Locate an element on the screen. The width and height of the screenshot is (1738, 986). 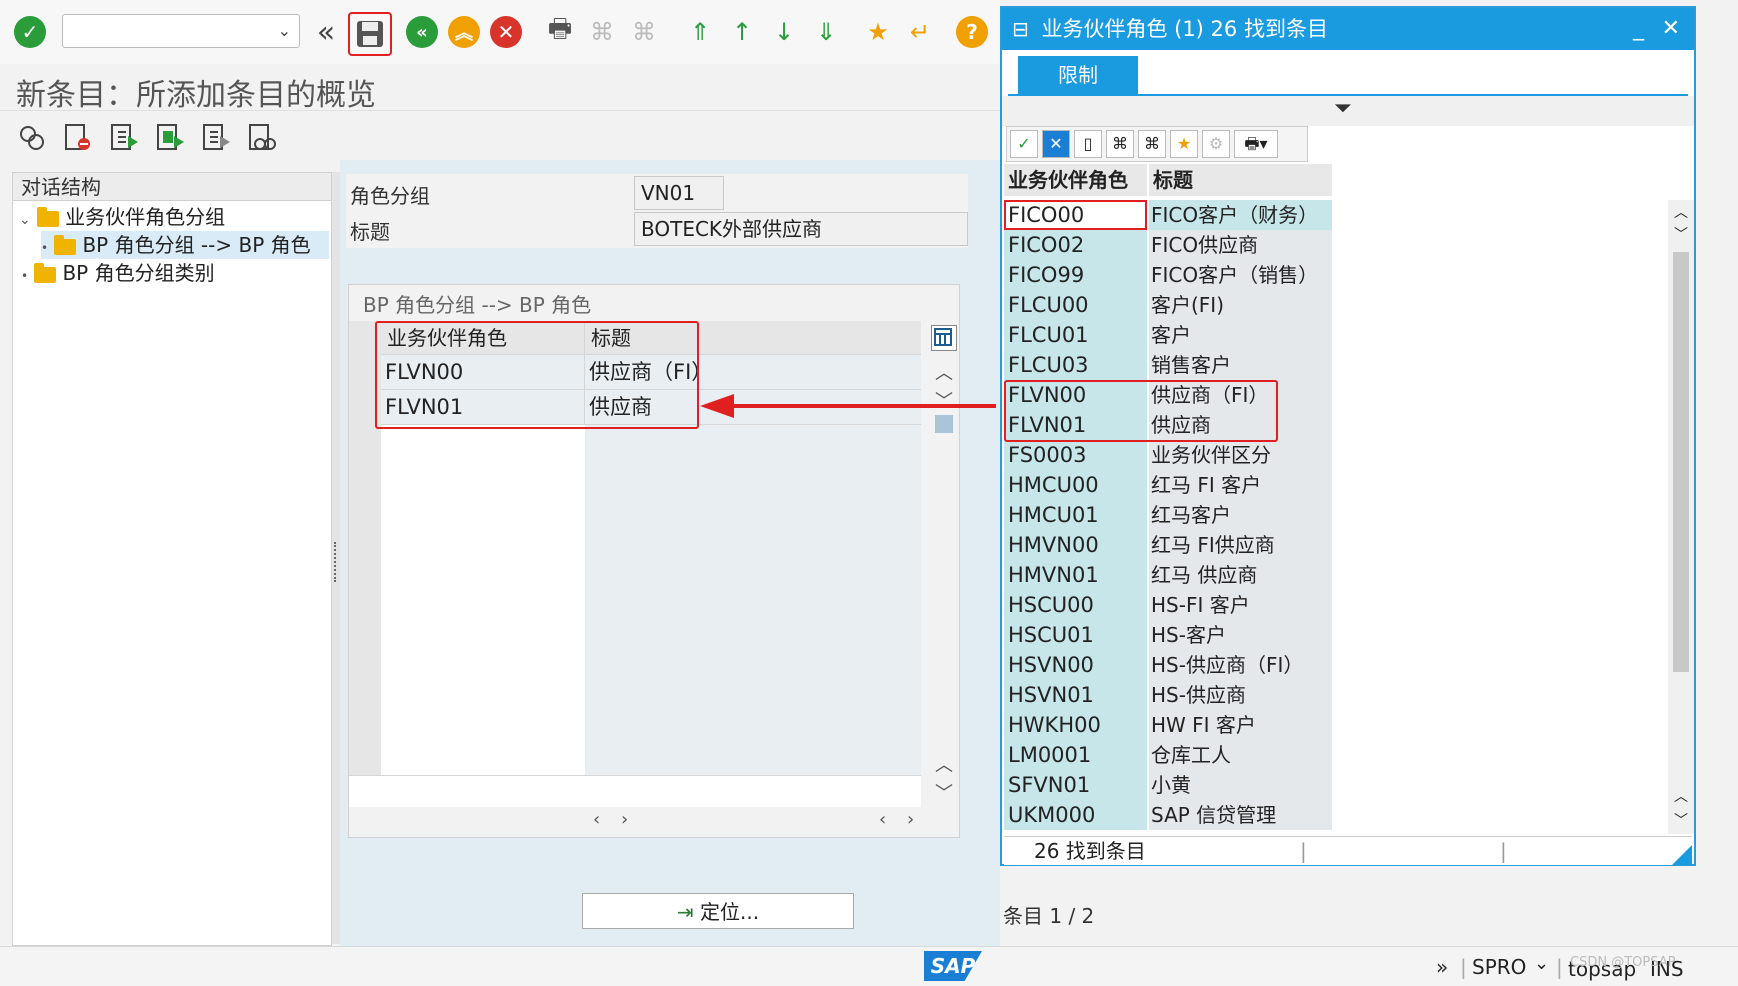
previous-page-button: ↑ is located at coordinates (742, 32).